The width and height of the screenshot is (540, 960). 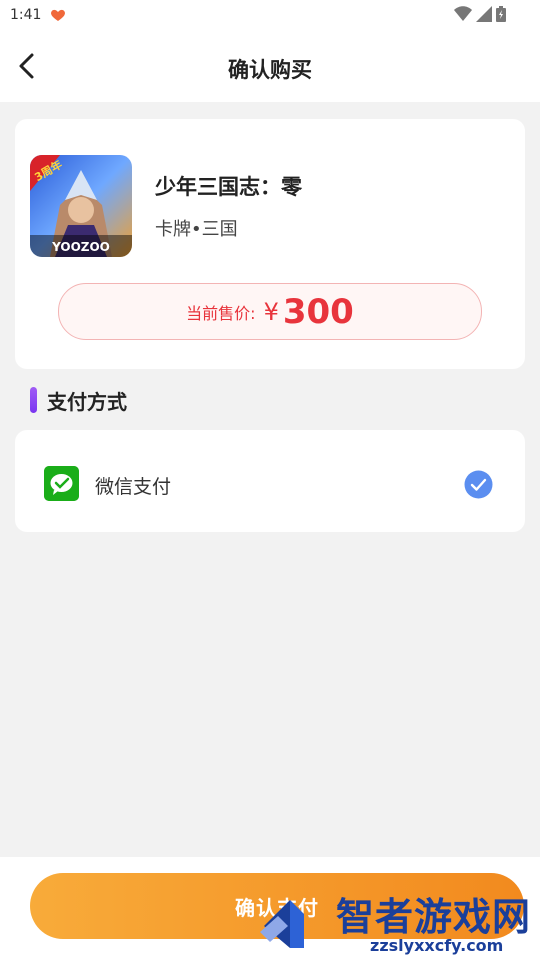 I want to click on signal-icon, so click(x=484, y=14).